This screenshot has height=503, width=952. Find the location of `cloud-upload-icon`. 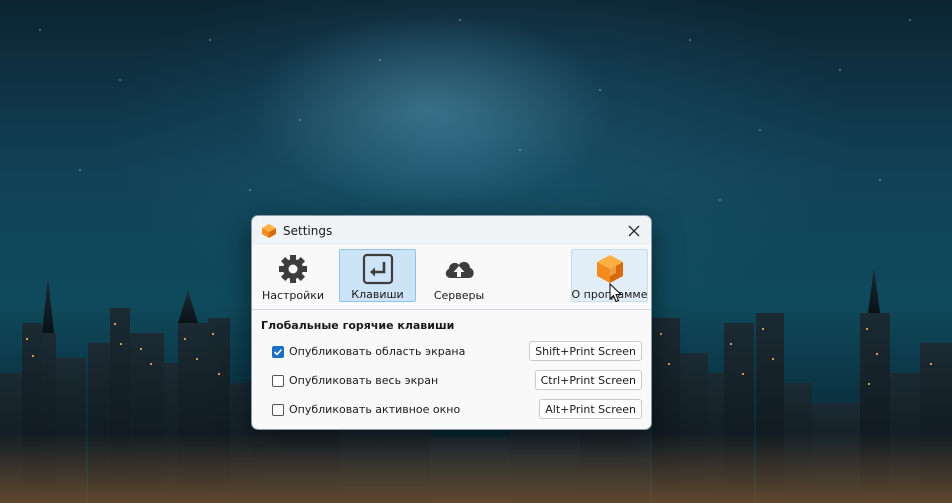

cloud-upload-icon is located at coordinates (459, 269).